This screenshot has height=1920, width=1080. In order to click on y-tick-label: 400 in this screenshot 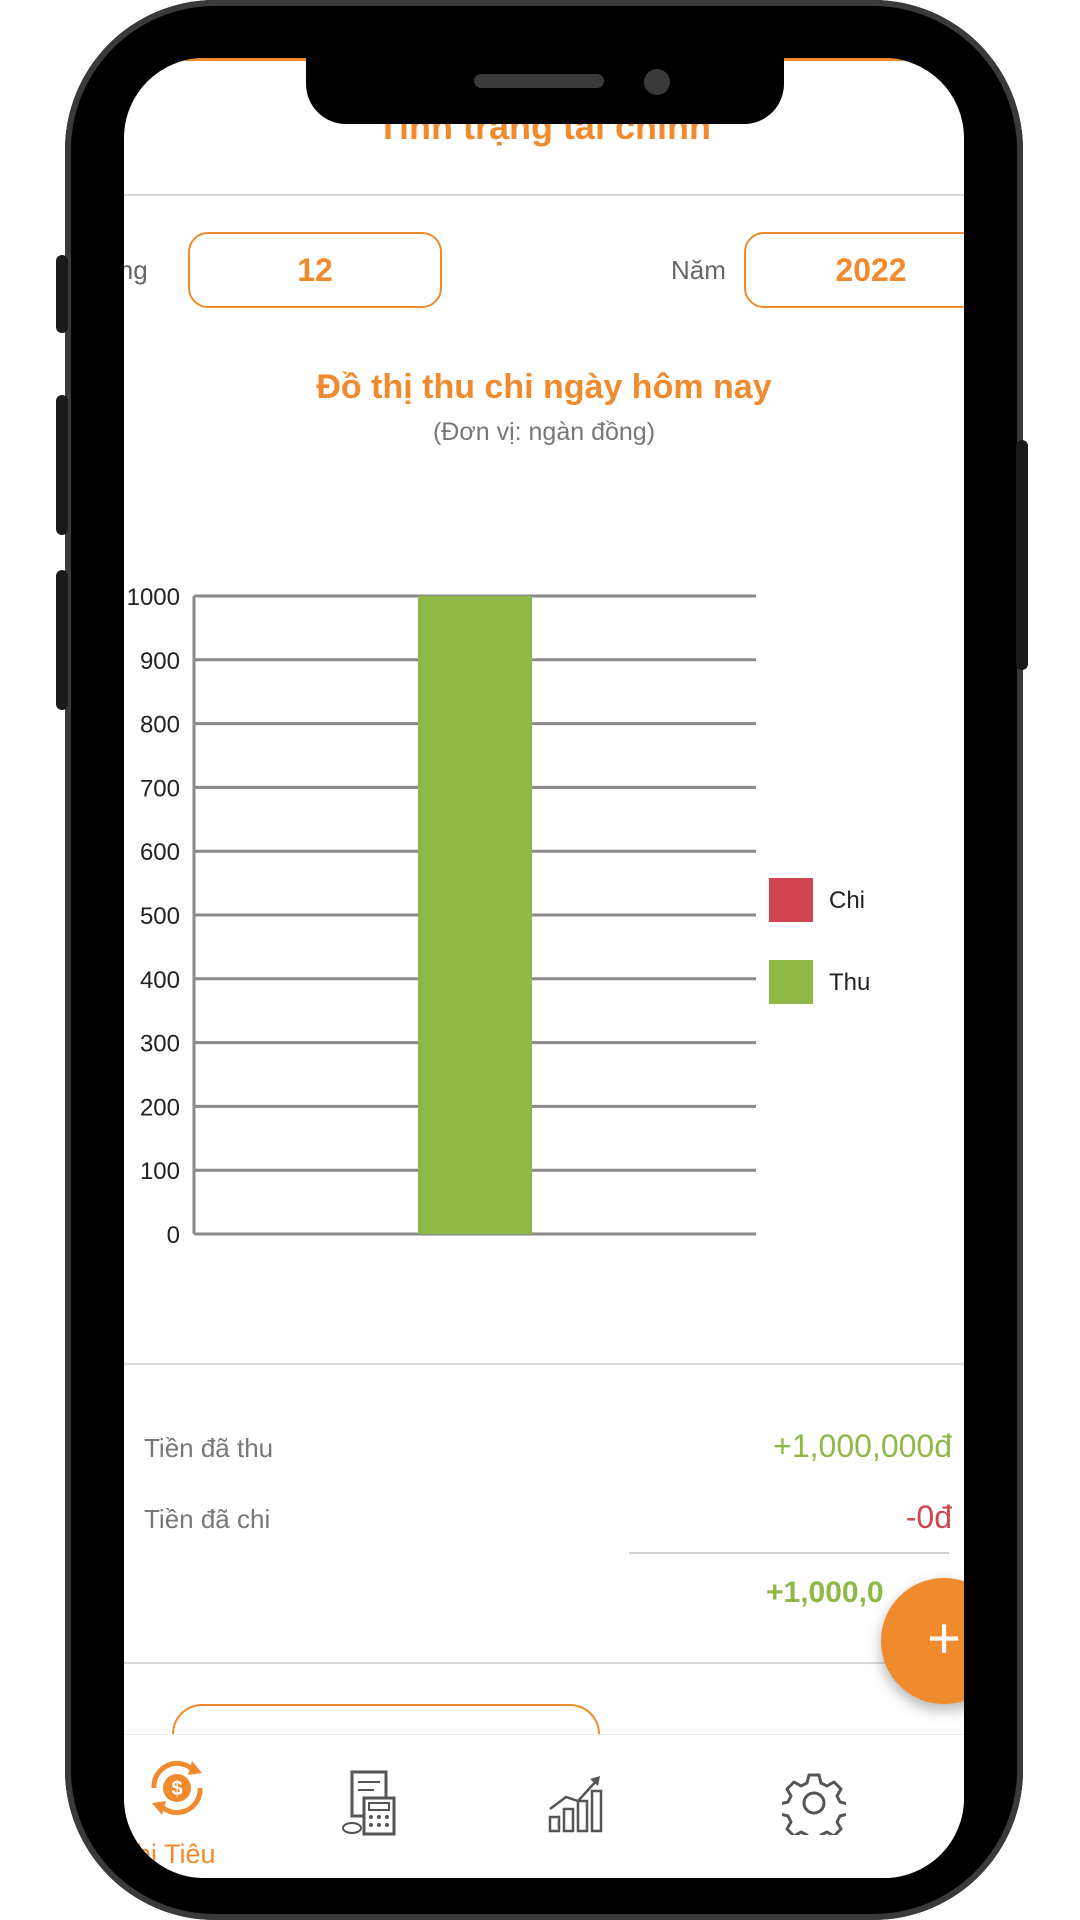, I will do `click(160, 980)`.